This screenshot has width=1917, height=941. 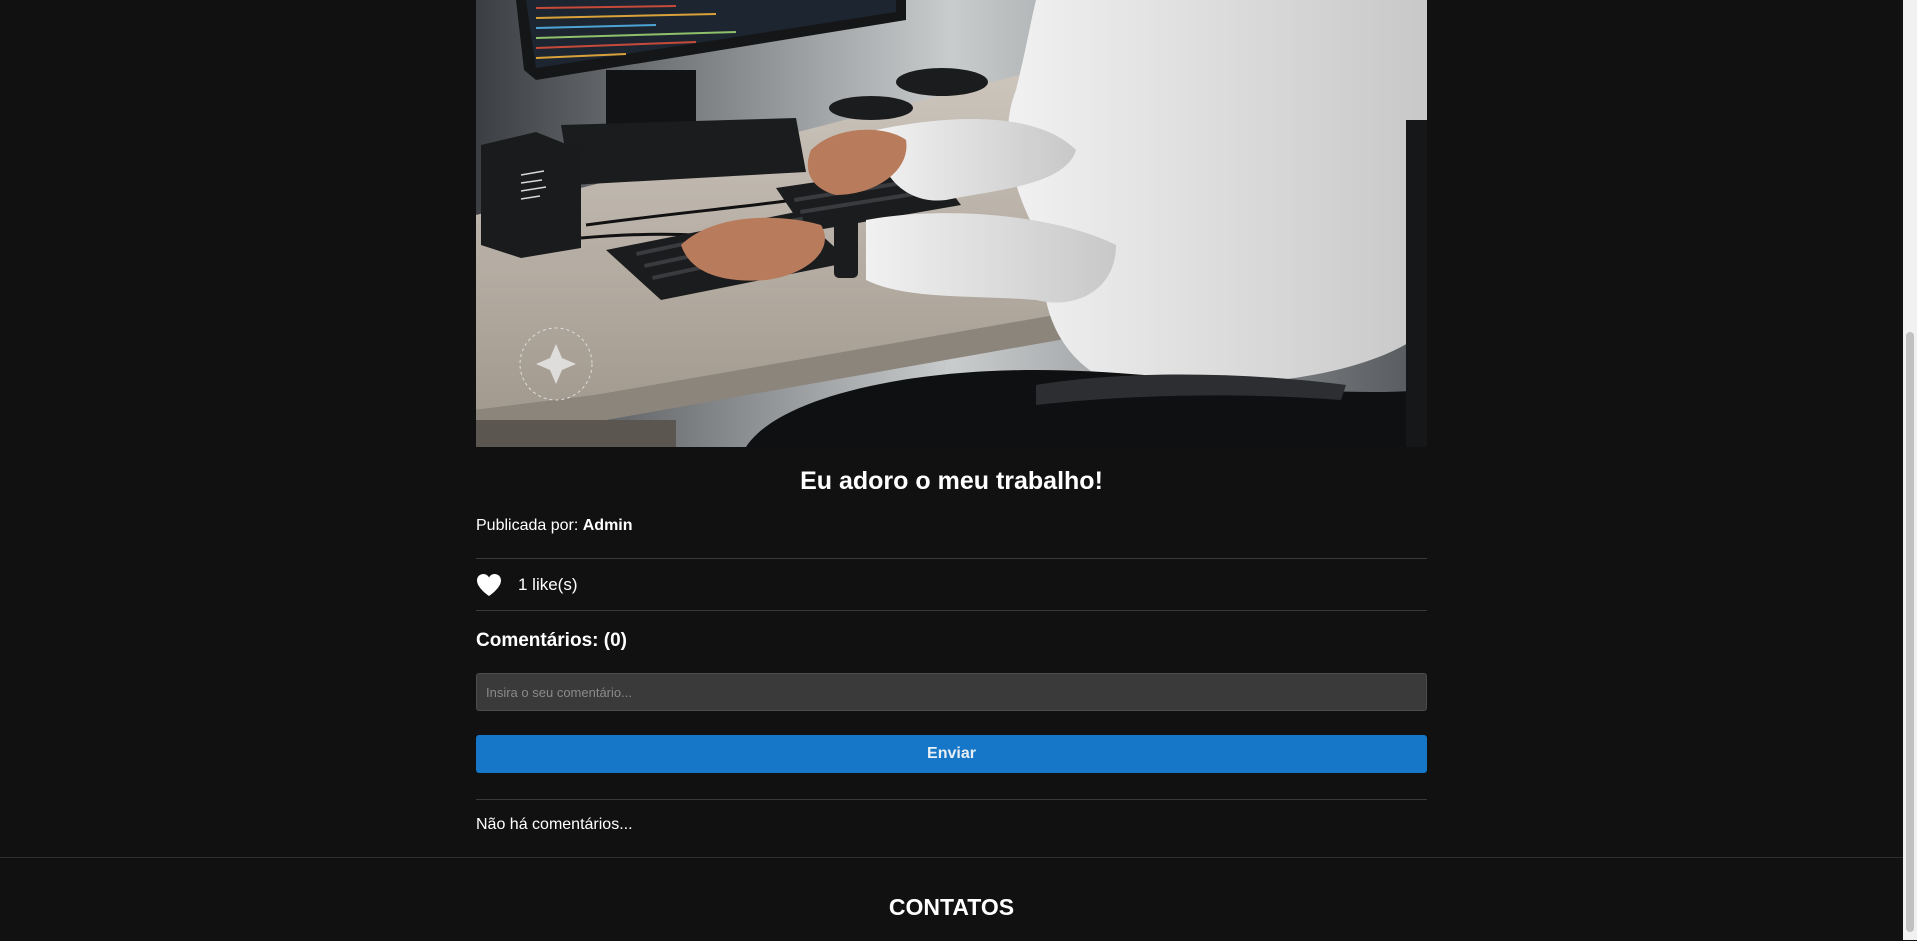 I want to click on footer: CONTATOS, so click(x=951, y=899).